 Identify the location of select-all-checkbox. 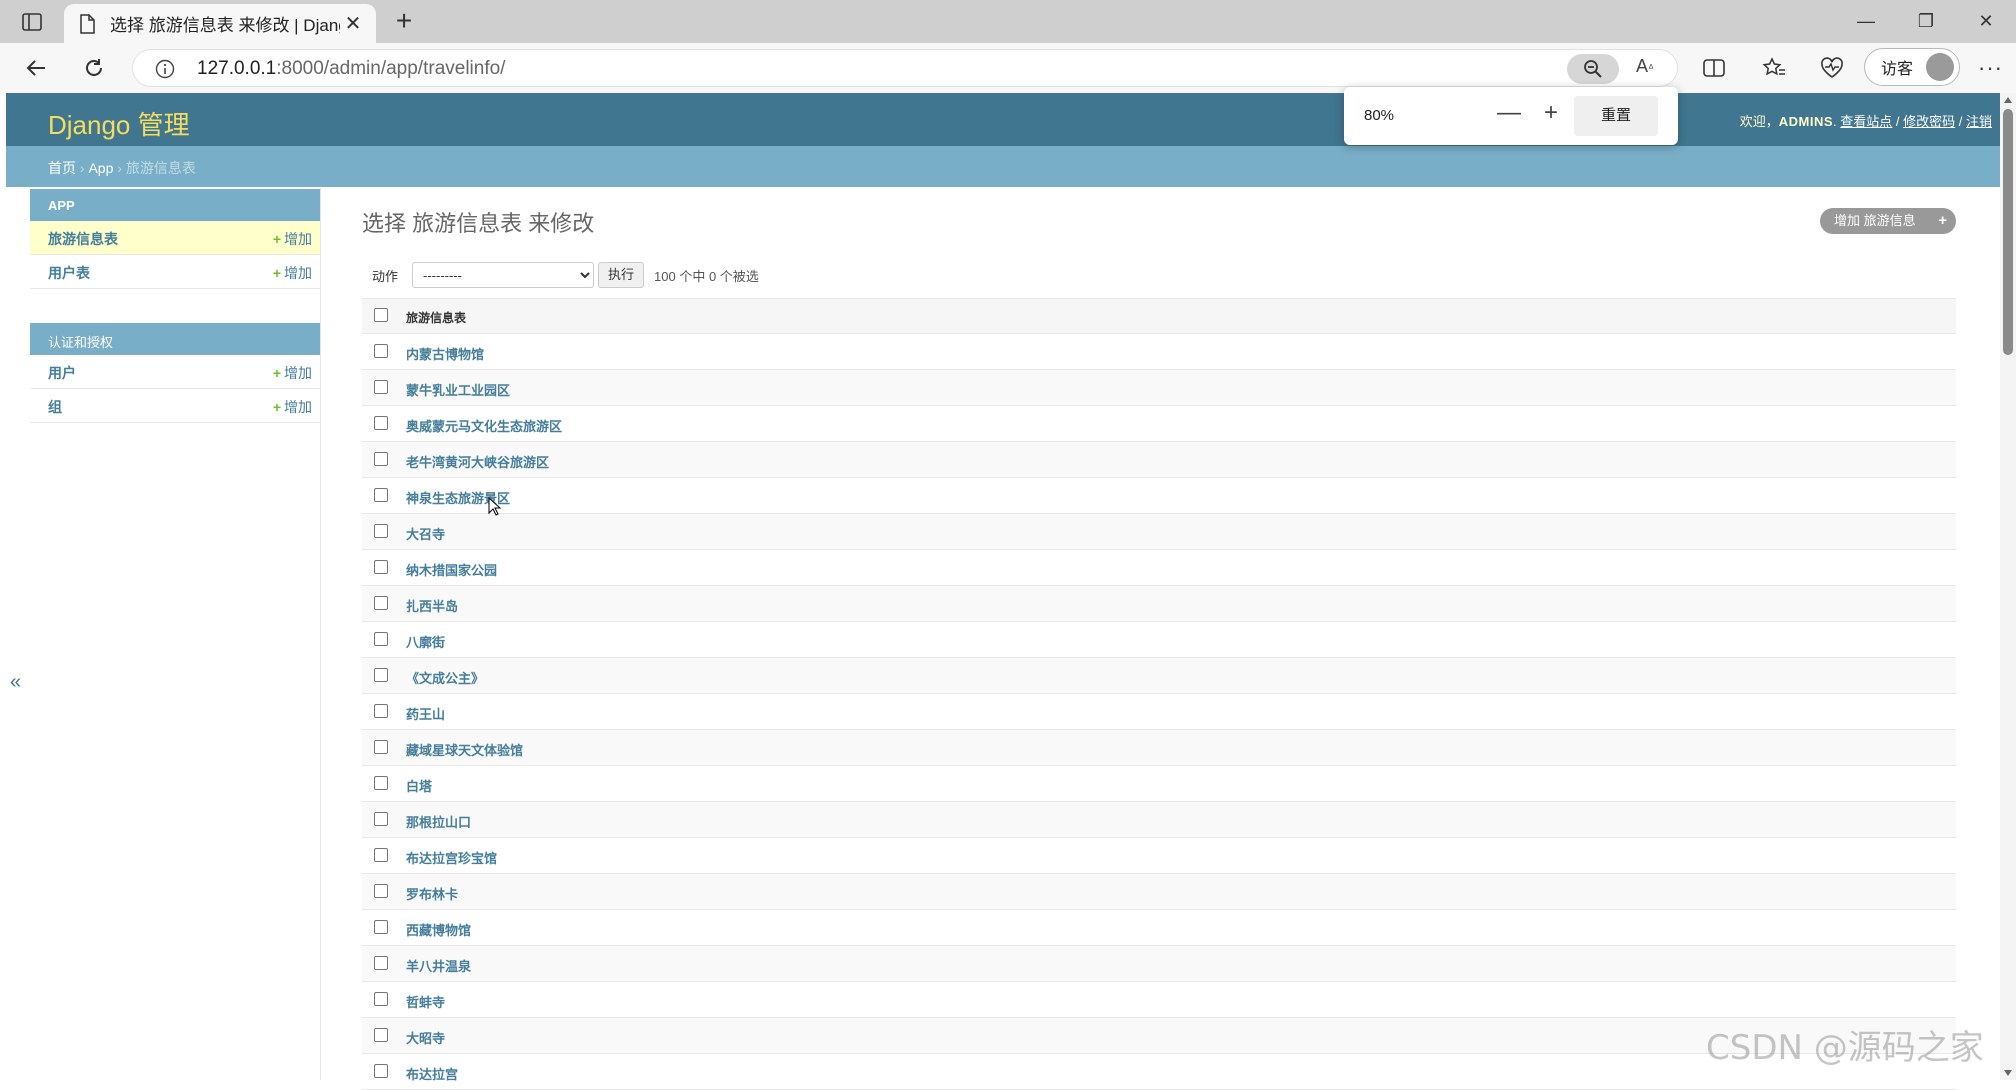
(381, 315).